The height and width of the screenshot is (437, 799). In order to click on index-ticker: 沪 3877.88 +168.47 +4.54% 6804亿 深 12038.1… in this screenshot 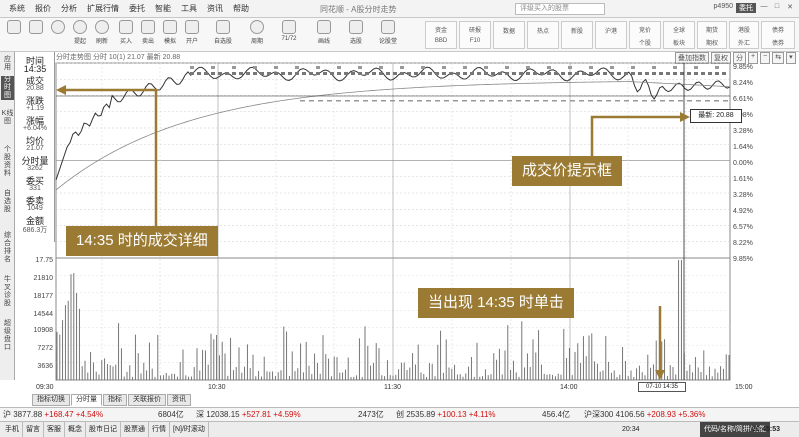, I will do `click(399, 414)`.